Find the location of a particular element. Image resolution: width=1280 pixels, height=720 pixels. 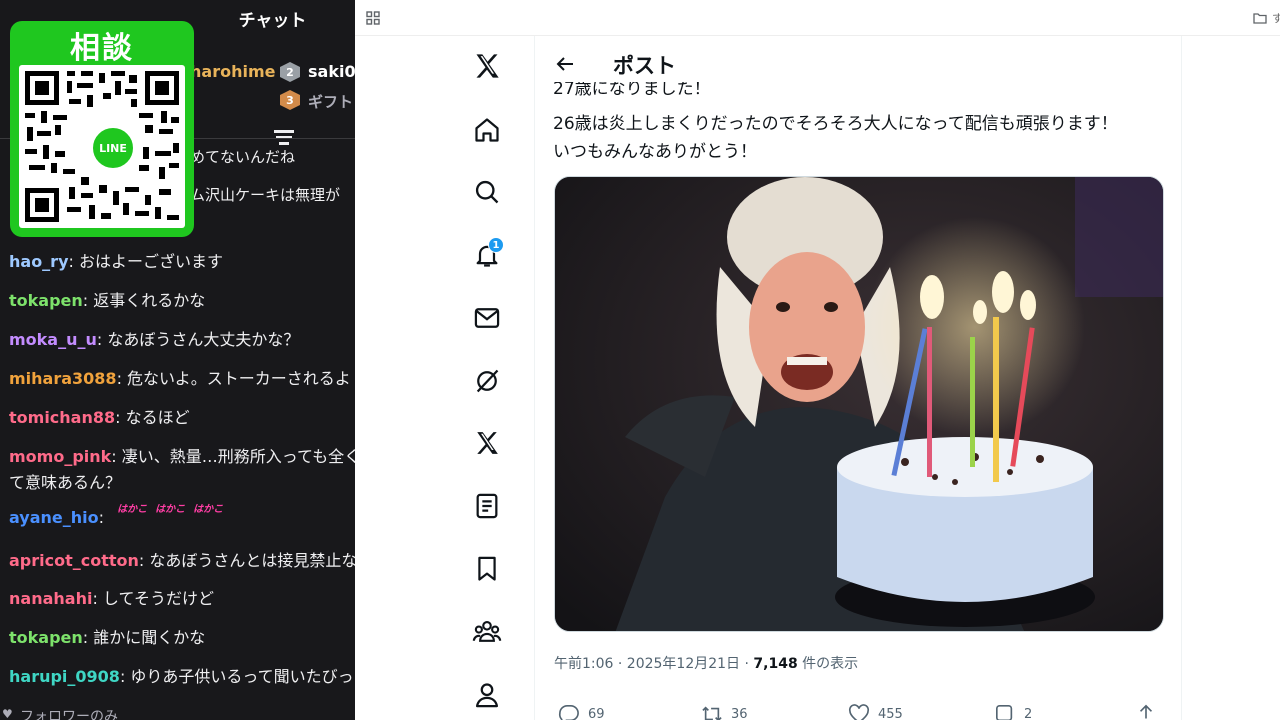

post-text-line: 26歳は炎上しまくりだったのでそろそろ大人になって配信も頑張ります！ is located at coordinates (835, 124).